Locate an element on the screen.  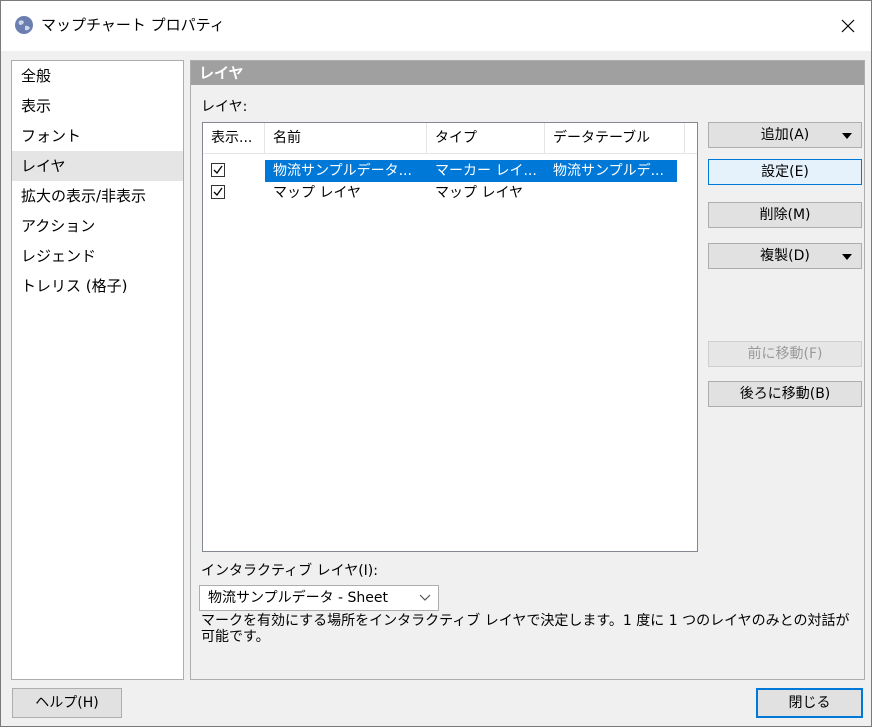
add-button-label: 追加(A) is located at coordinates (785, 135).